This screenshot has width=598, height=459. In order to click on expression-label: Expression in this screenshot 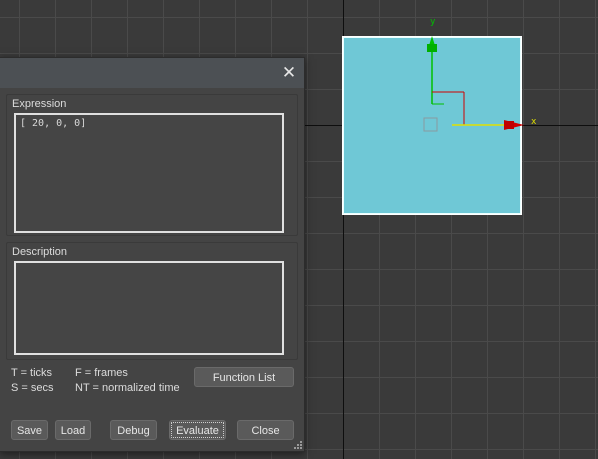, I will do `click(39, 104)`.